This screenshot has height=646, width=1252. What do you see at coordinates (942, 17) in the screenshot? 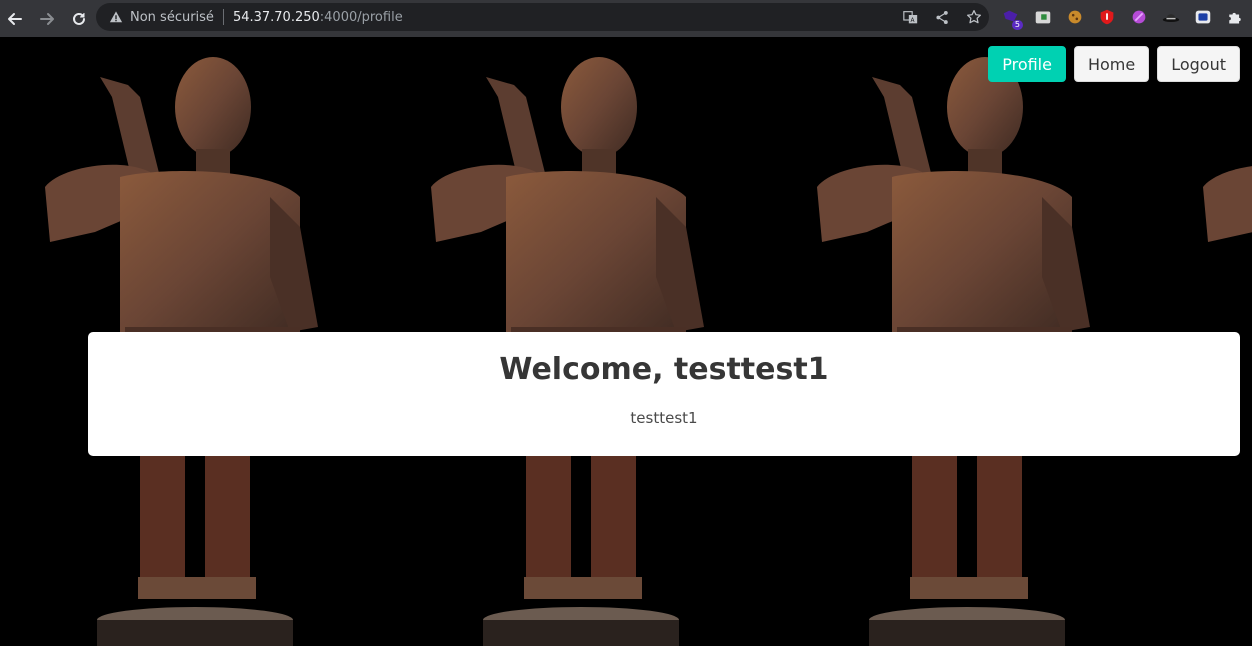
I see `share-icon` at bounding box center [942, 17].